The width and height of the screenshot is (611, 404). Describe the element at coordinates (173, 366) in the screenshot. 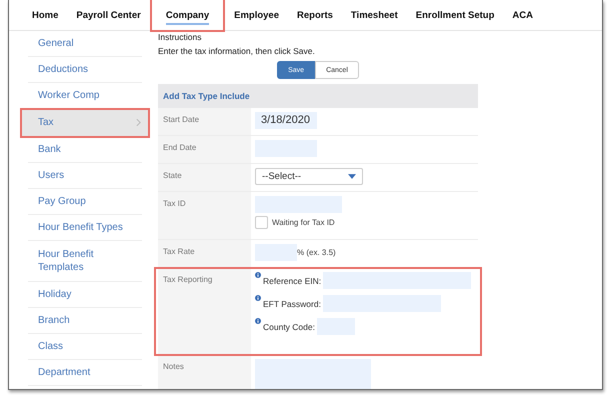

I see `field-label: Notes` at that location.